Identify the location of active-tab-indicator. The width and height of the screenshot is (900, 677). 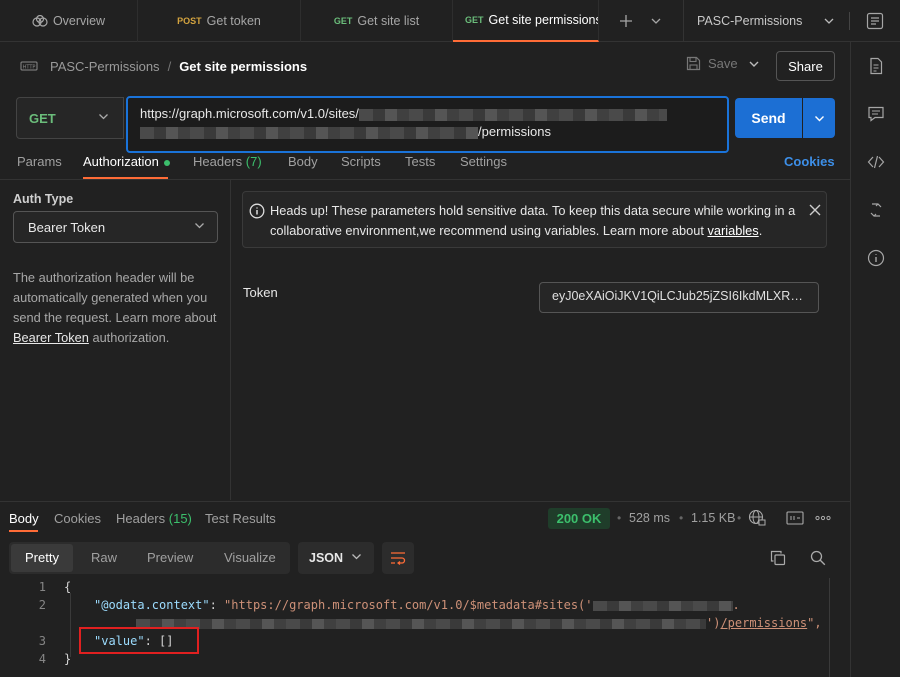
(125, 178).